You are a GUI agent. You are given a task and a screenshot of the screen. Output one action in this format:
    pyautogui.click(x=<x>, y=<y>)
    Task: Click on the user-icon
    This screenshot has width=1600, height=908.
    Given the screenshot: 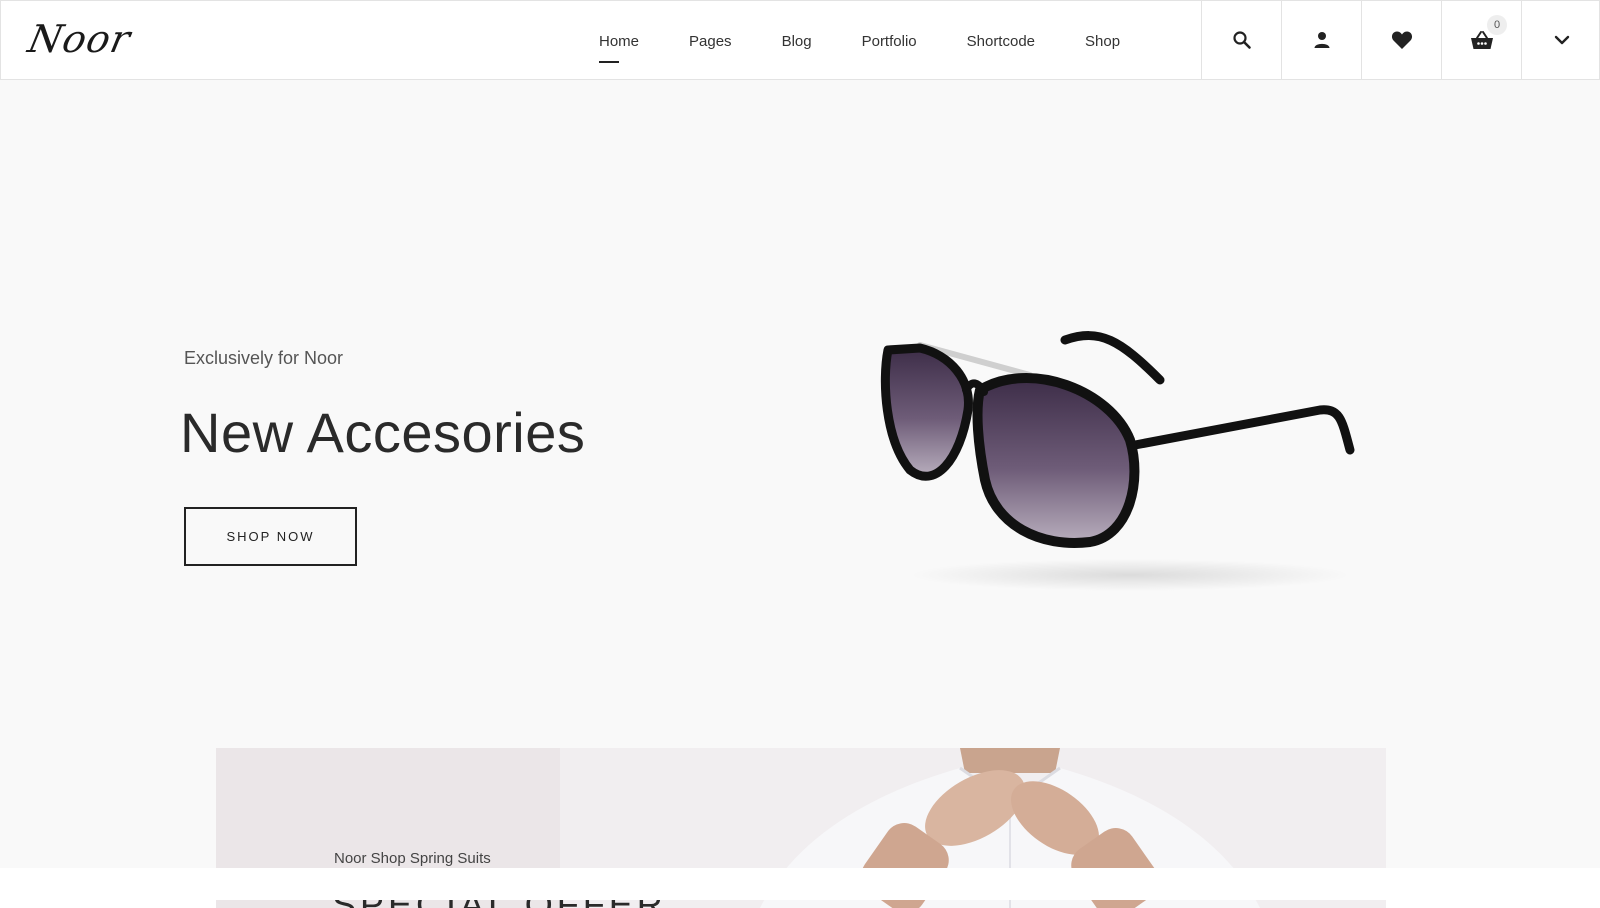 What is the action you would take?
    pyautogui.click(x=1321, y=40)
    